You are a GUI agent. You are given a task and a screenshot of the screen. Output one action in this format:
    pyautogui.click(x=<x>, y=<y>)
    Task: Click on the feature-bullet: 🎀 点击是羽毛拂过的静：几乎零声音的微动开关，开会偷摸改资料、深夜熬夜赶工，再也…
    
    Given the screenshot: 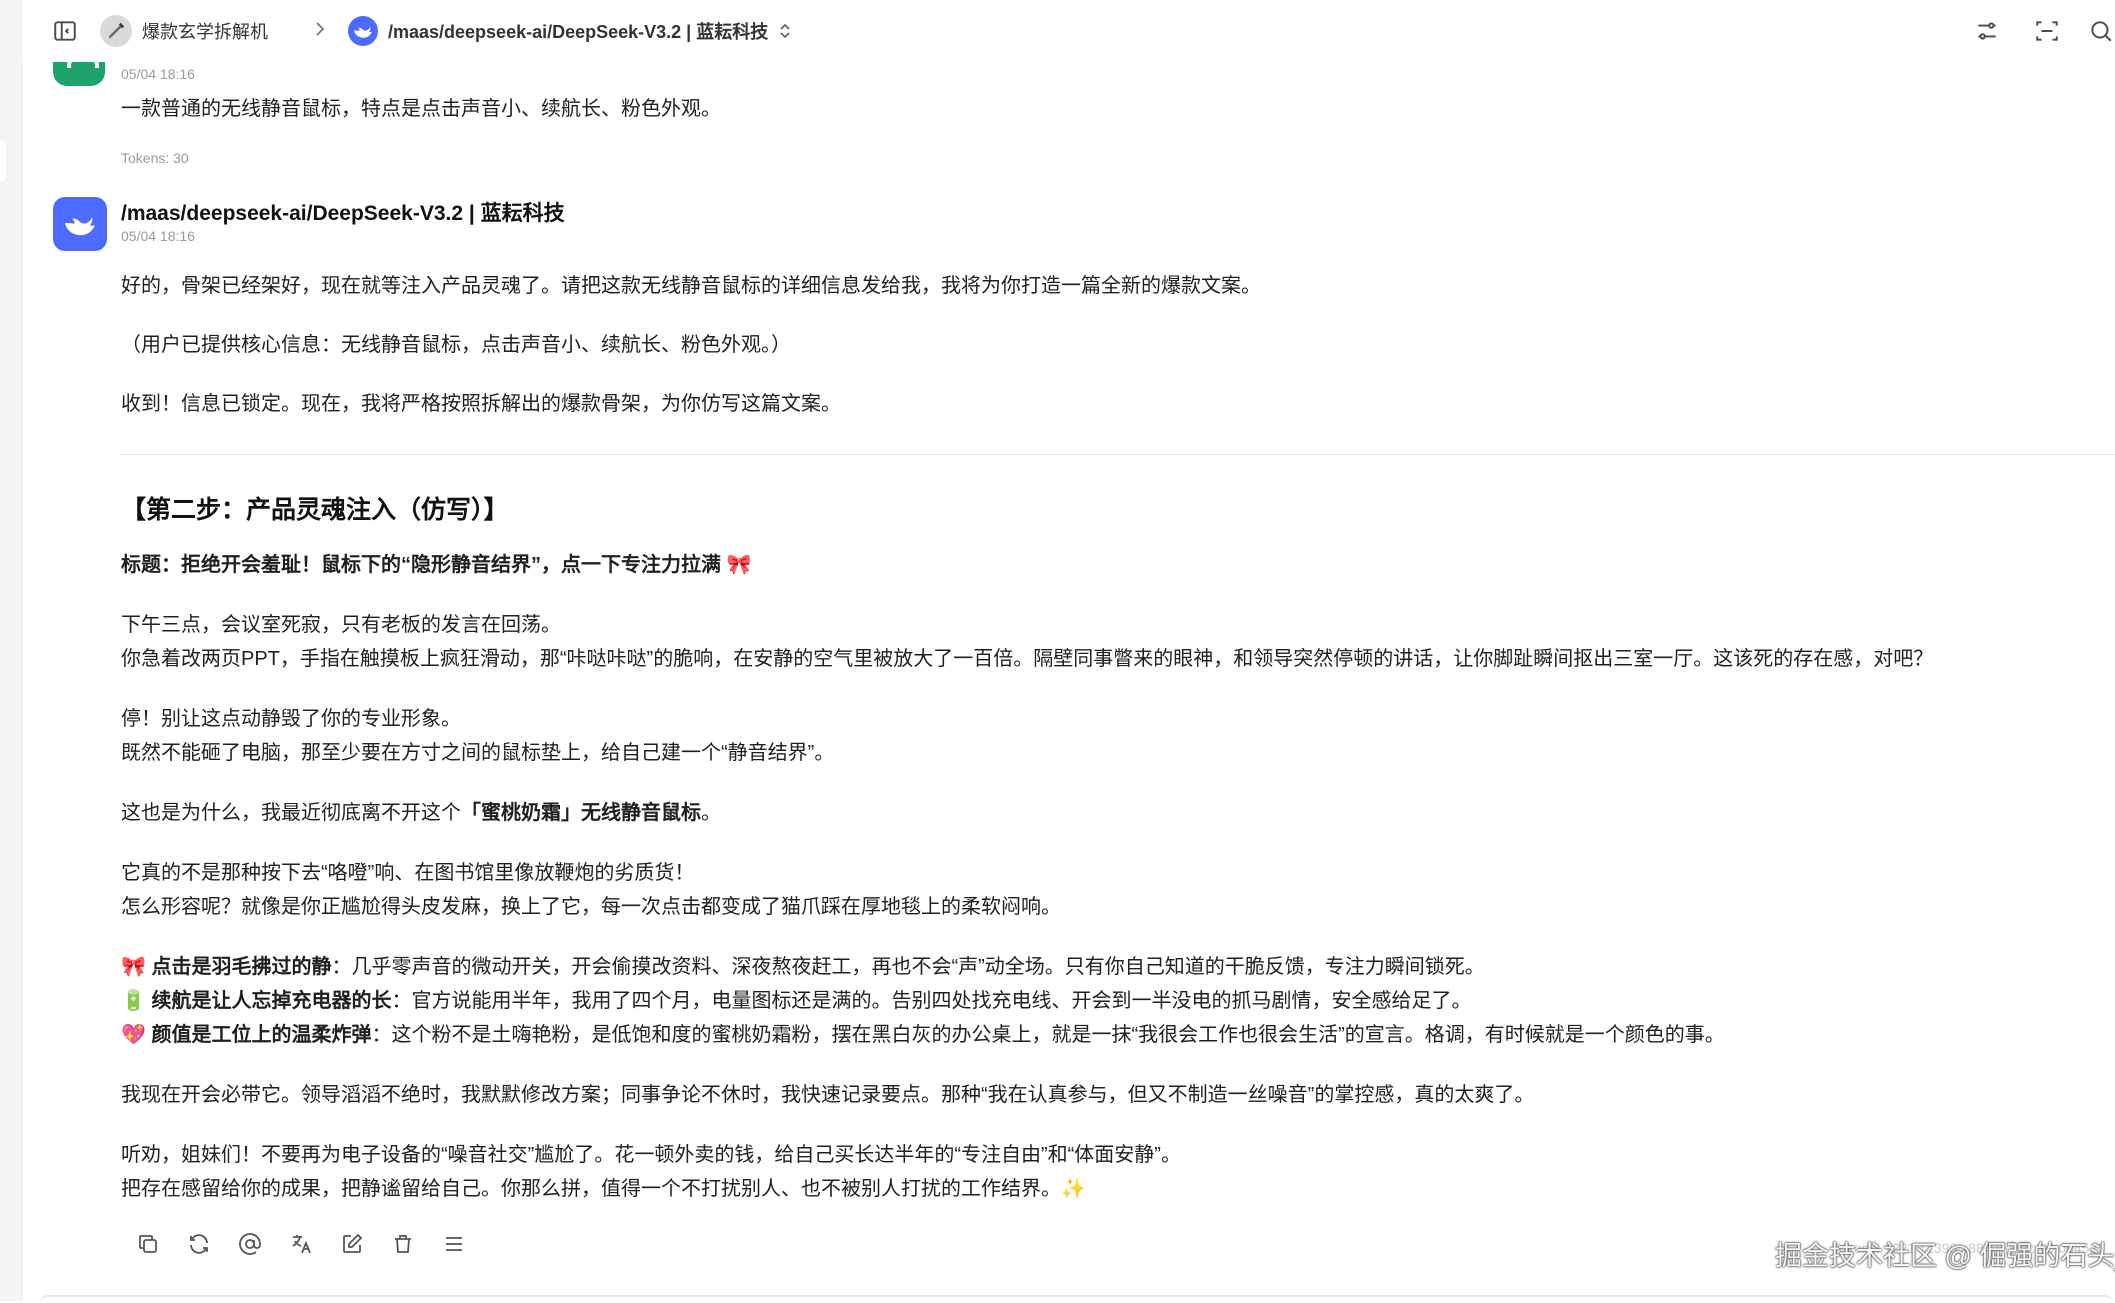 What is the action you would take?
    pyautogui.click(x=803, y=967)
    